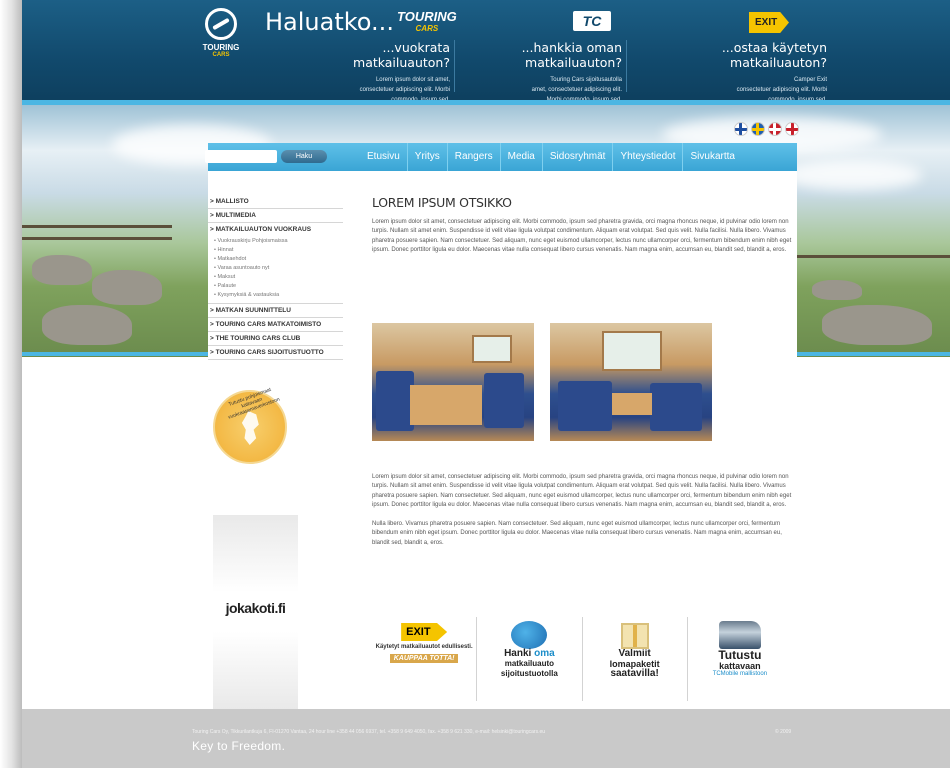  What do you see at coordinates (766, 129) in the screenshot?
I see `language-flags` at bounding box center [766, 129].